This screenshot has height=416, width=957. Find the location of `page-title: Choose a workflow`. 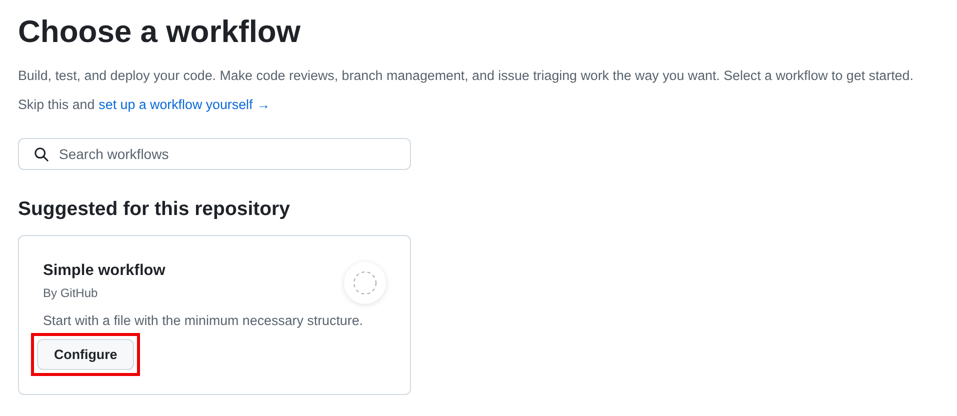

page-title: Choose a workflow is located at coordinates (160, 32).